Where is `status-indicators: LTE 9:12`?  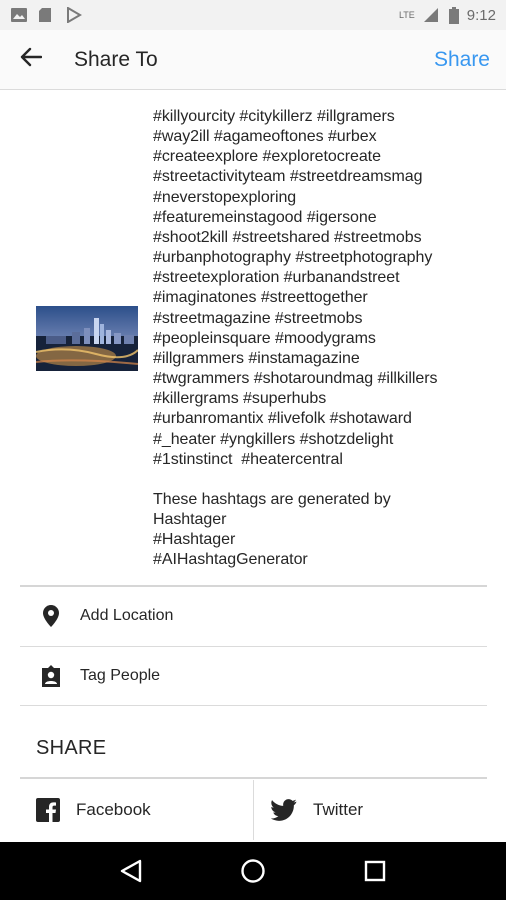
status-indicators: LTE 9:12 is located at coordinates (447, 15).